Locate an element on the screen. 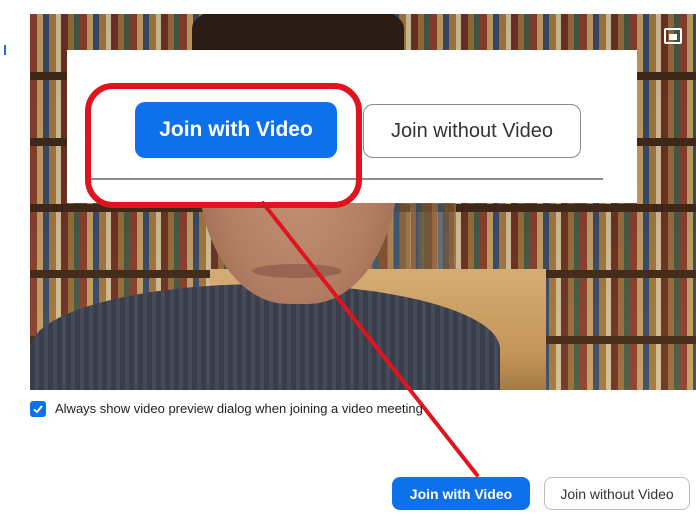 This screenshot has width=696, height=517. checkmark-icon is located at coordinates (38, 409).